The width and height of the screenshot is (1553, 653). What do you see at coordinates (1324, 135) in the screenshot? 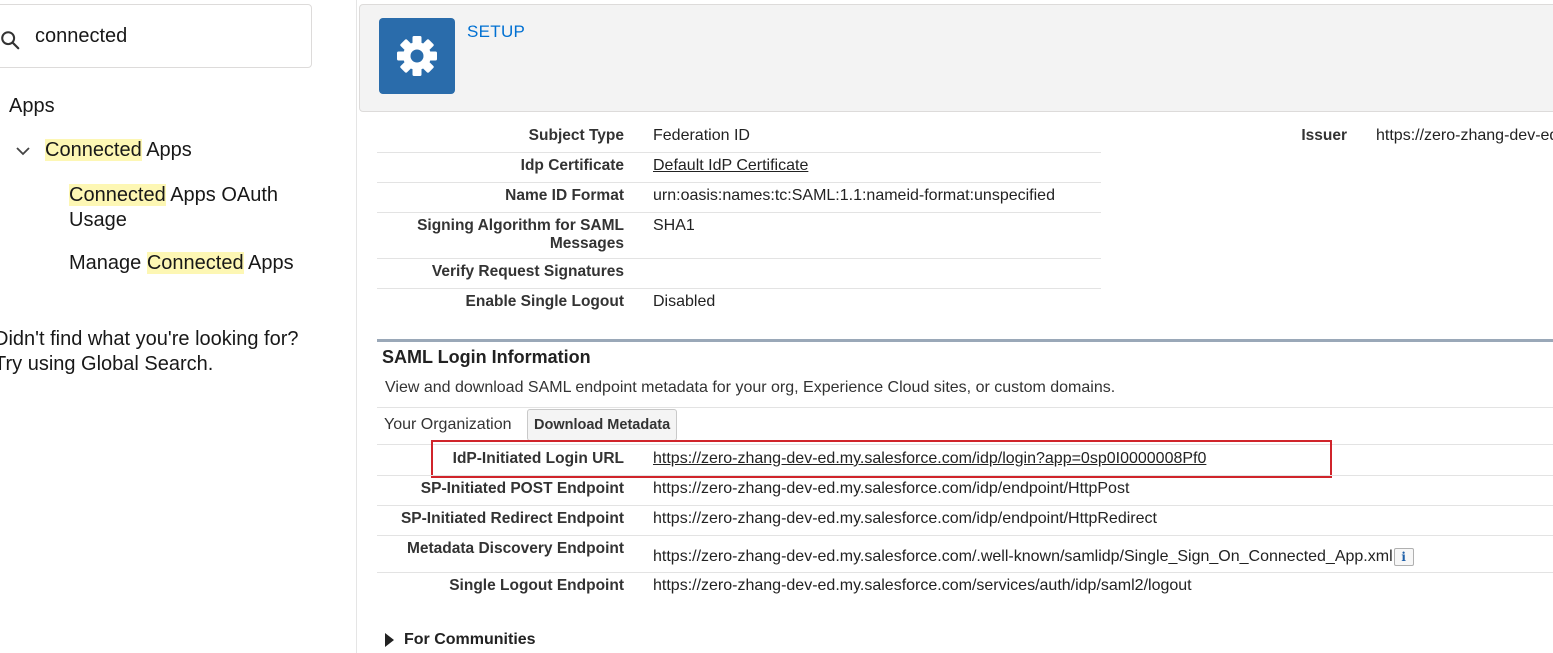
I see `field-label: Issuer` at bounding box center [1324, 135].